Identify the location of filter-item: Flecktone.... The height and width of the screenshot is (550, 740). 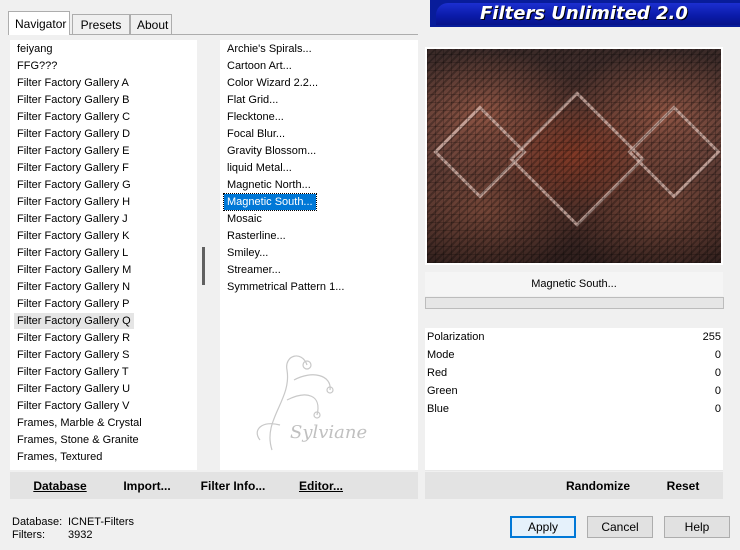
(255, 117).